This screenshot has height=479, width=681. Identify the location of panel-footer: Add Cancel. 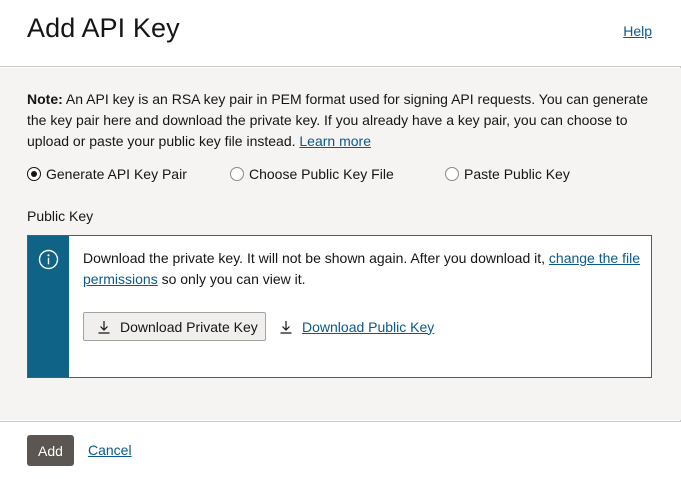
(340, 450).